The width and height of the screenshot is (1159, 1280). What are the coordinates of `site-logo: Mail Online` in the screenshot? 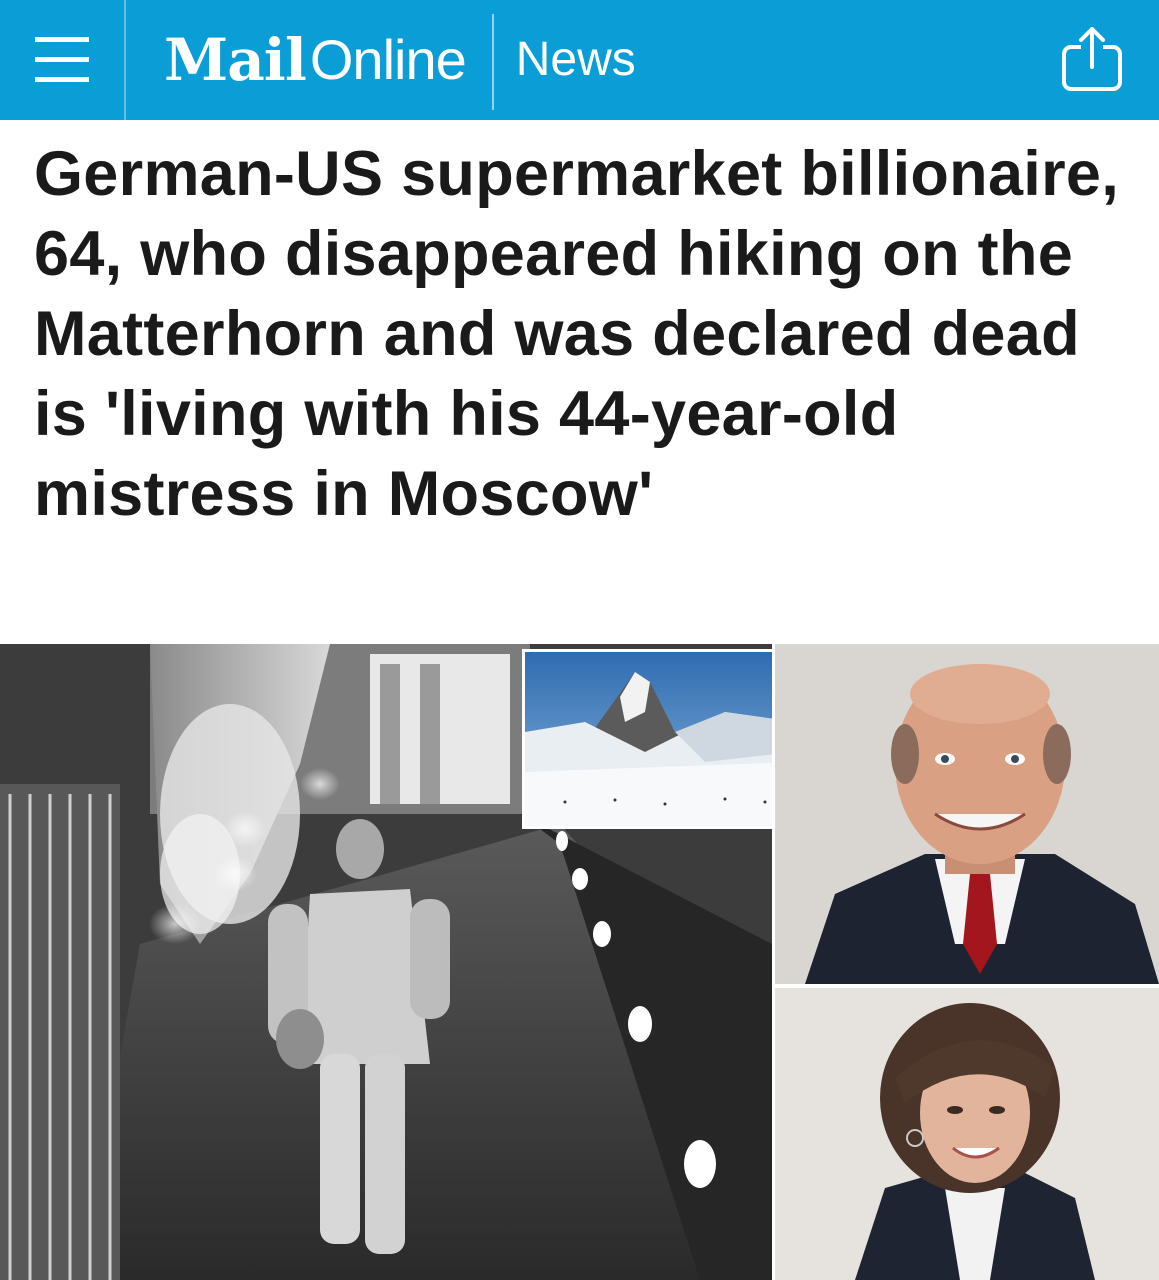 It's located at (315, 60).